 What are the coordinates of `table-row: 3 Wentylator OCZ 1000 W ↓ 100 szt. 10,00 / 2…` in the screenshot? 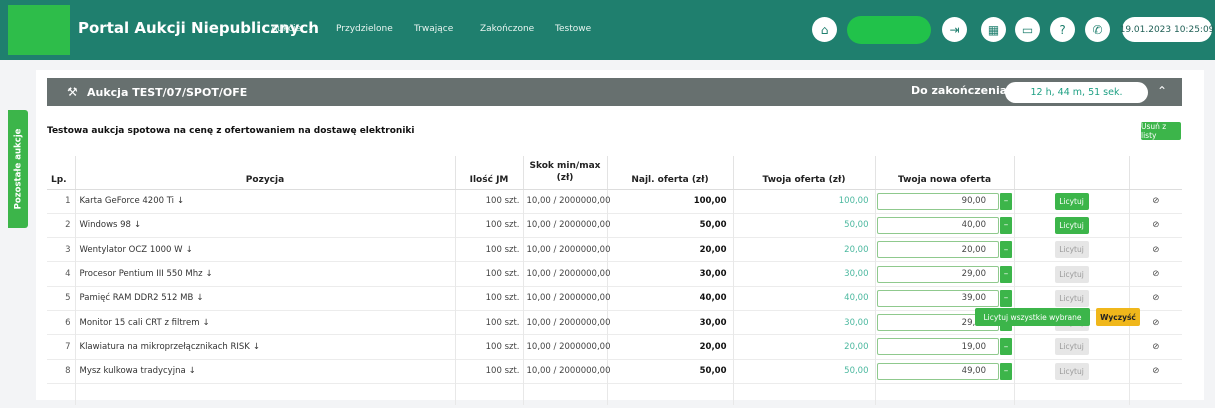 It's located at (614, 249).